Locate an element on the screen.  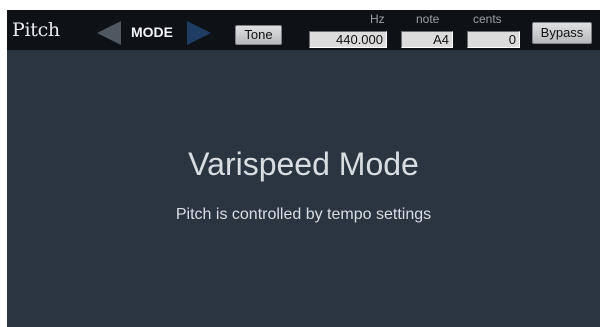
note-label: note is located at coordinates (428, 19).